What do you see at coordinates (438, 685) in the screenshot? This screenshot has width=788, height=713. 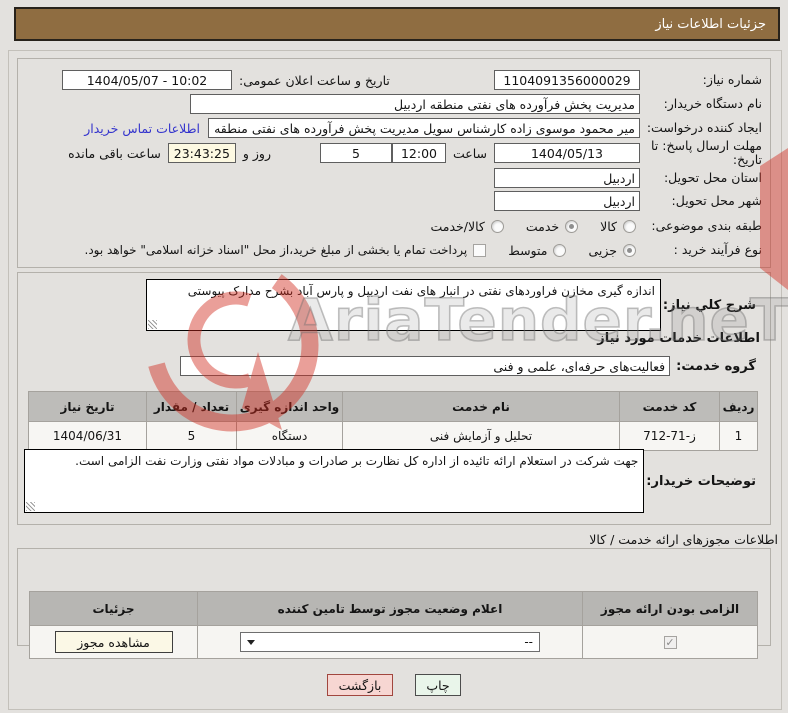 I see `print-button: چاپ` at bounding box center [438, 685].